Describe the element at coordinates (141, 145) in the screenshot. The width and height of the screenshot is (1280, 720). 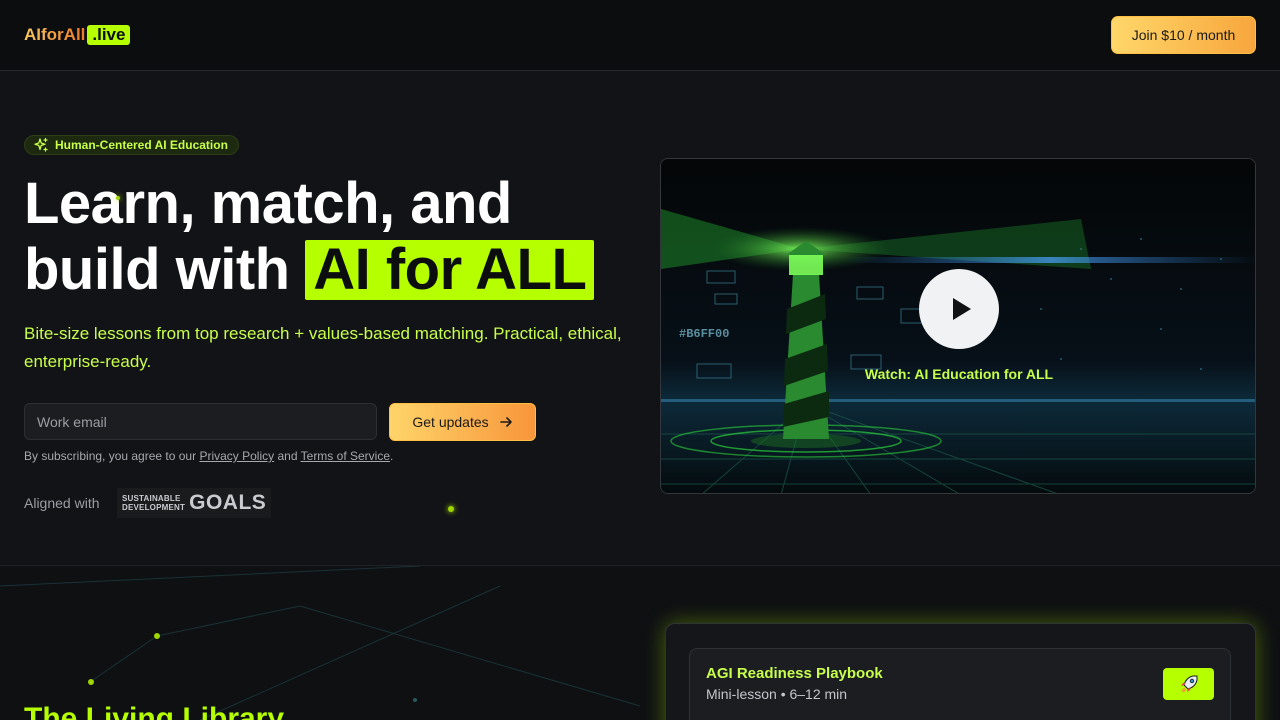
I see `badge-label: Human-Centered AI Education` at that location.